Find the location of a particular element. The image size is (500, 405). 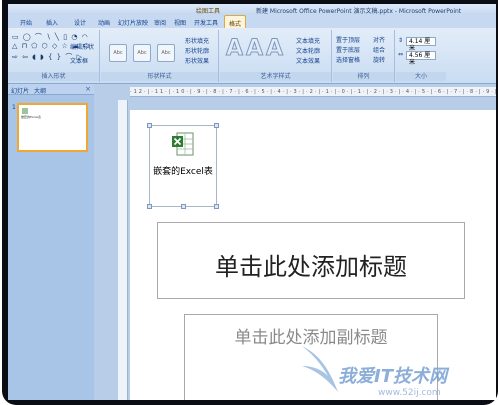

shape-style-3: Abc is located at coordinates (166, 53).